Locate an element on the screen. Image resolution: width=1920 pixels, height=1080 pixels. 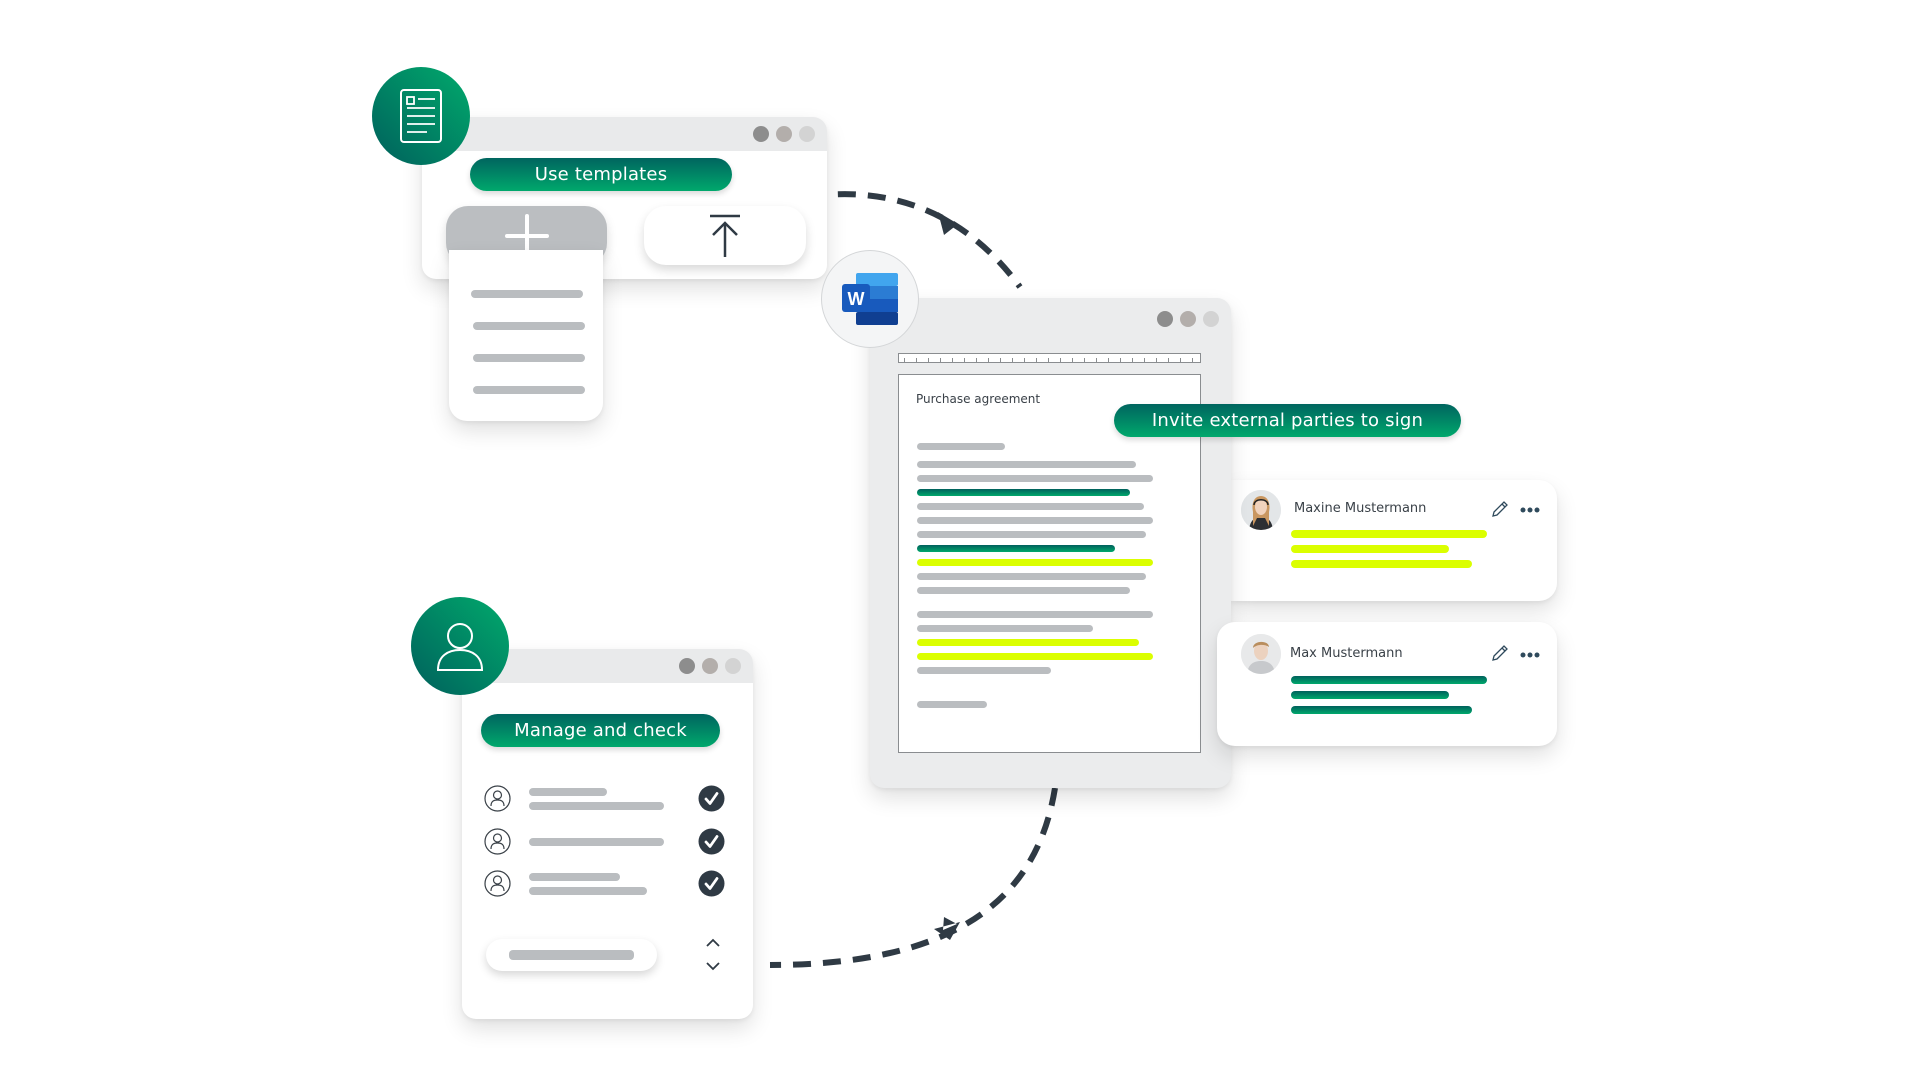
microsoft-word-icon: W is located at coordinates (870, 299).